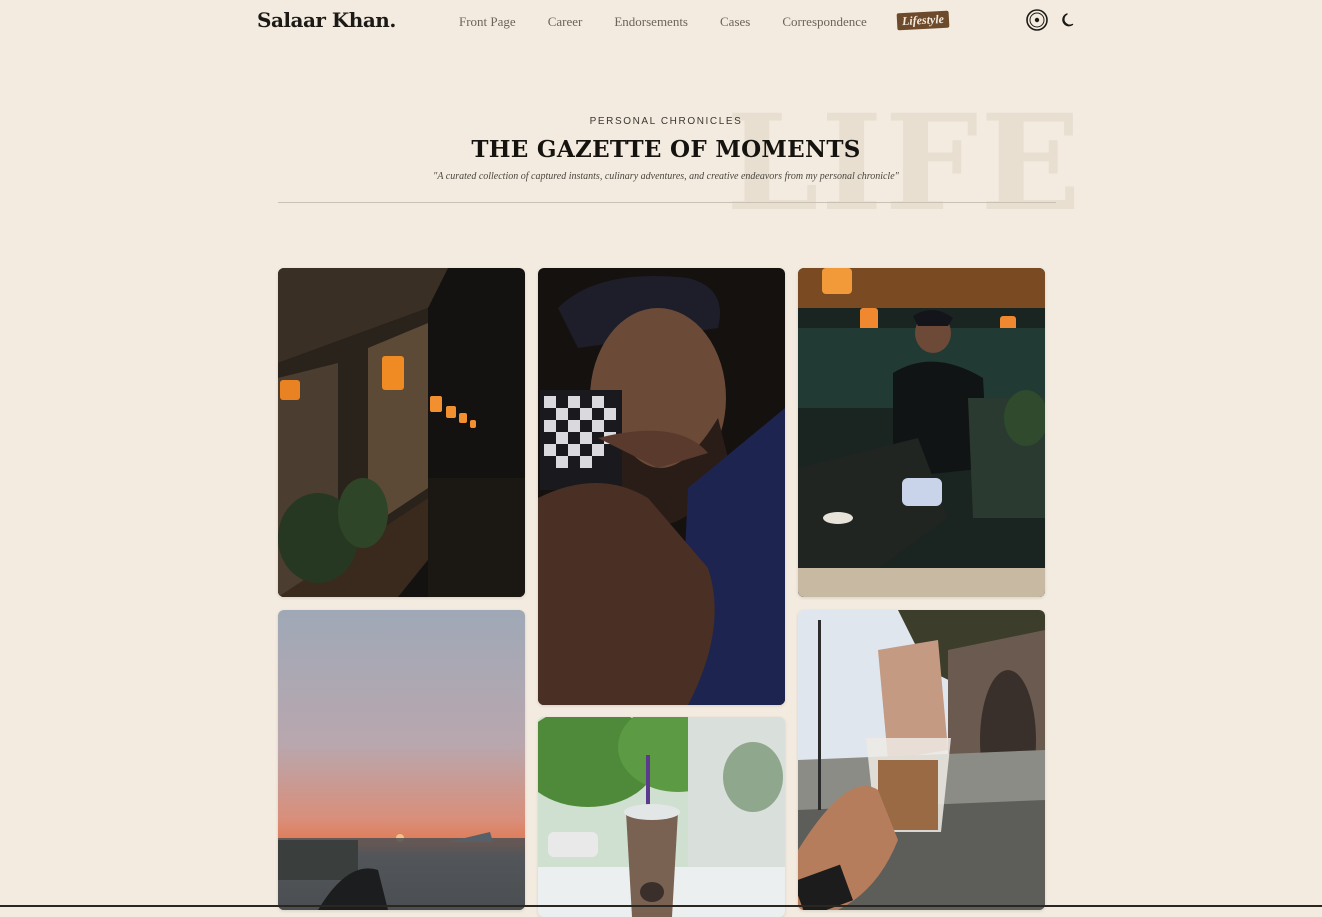  I want to click on gallery-photo-iced-coffee, so click(661, 817).